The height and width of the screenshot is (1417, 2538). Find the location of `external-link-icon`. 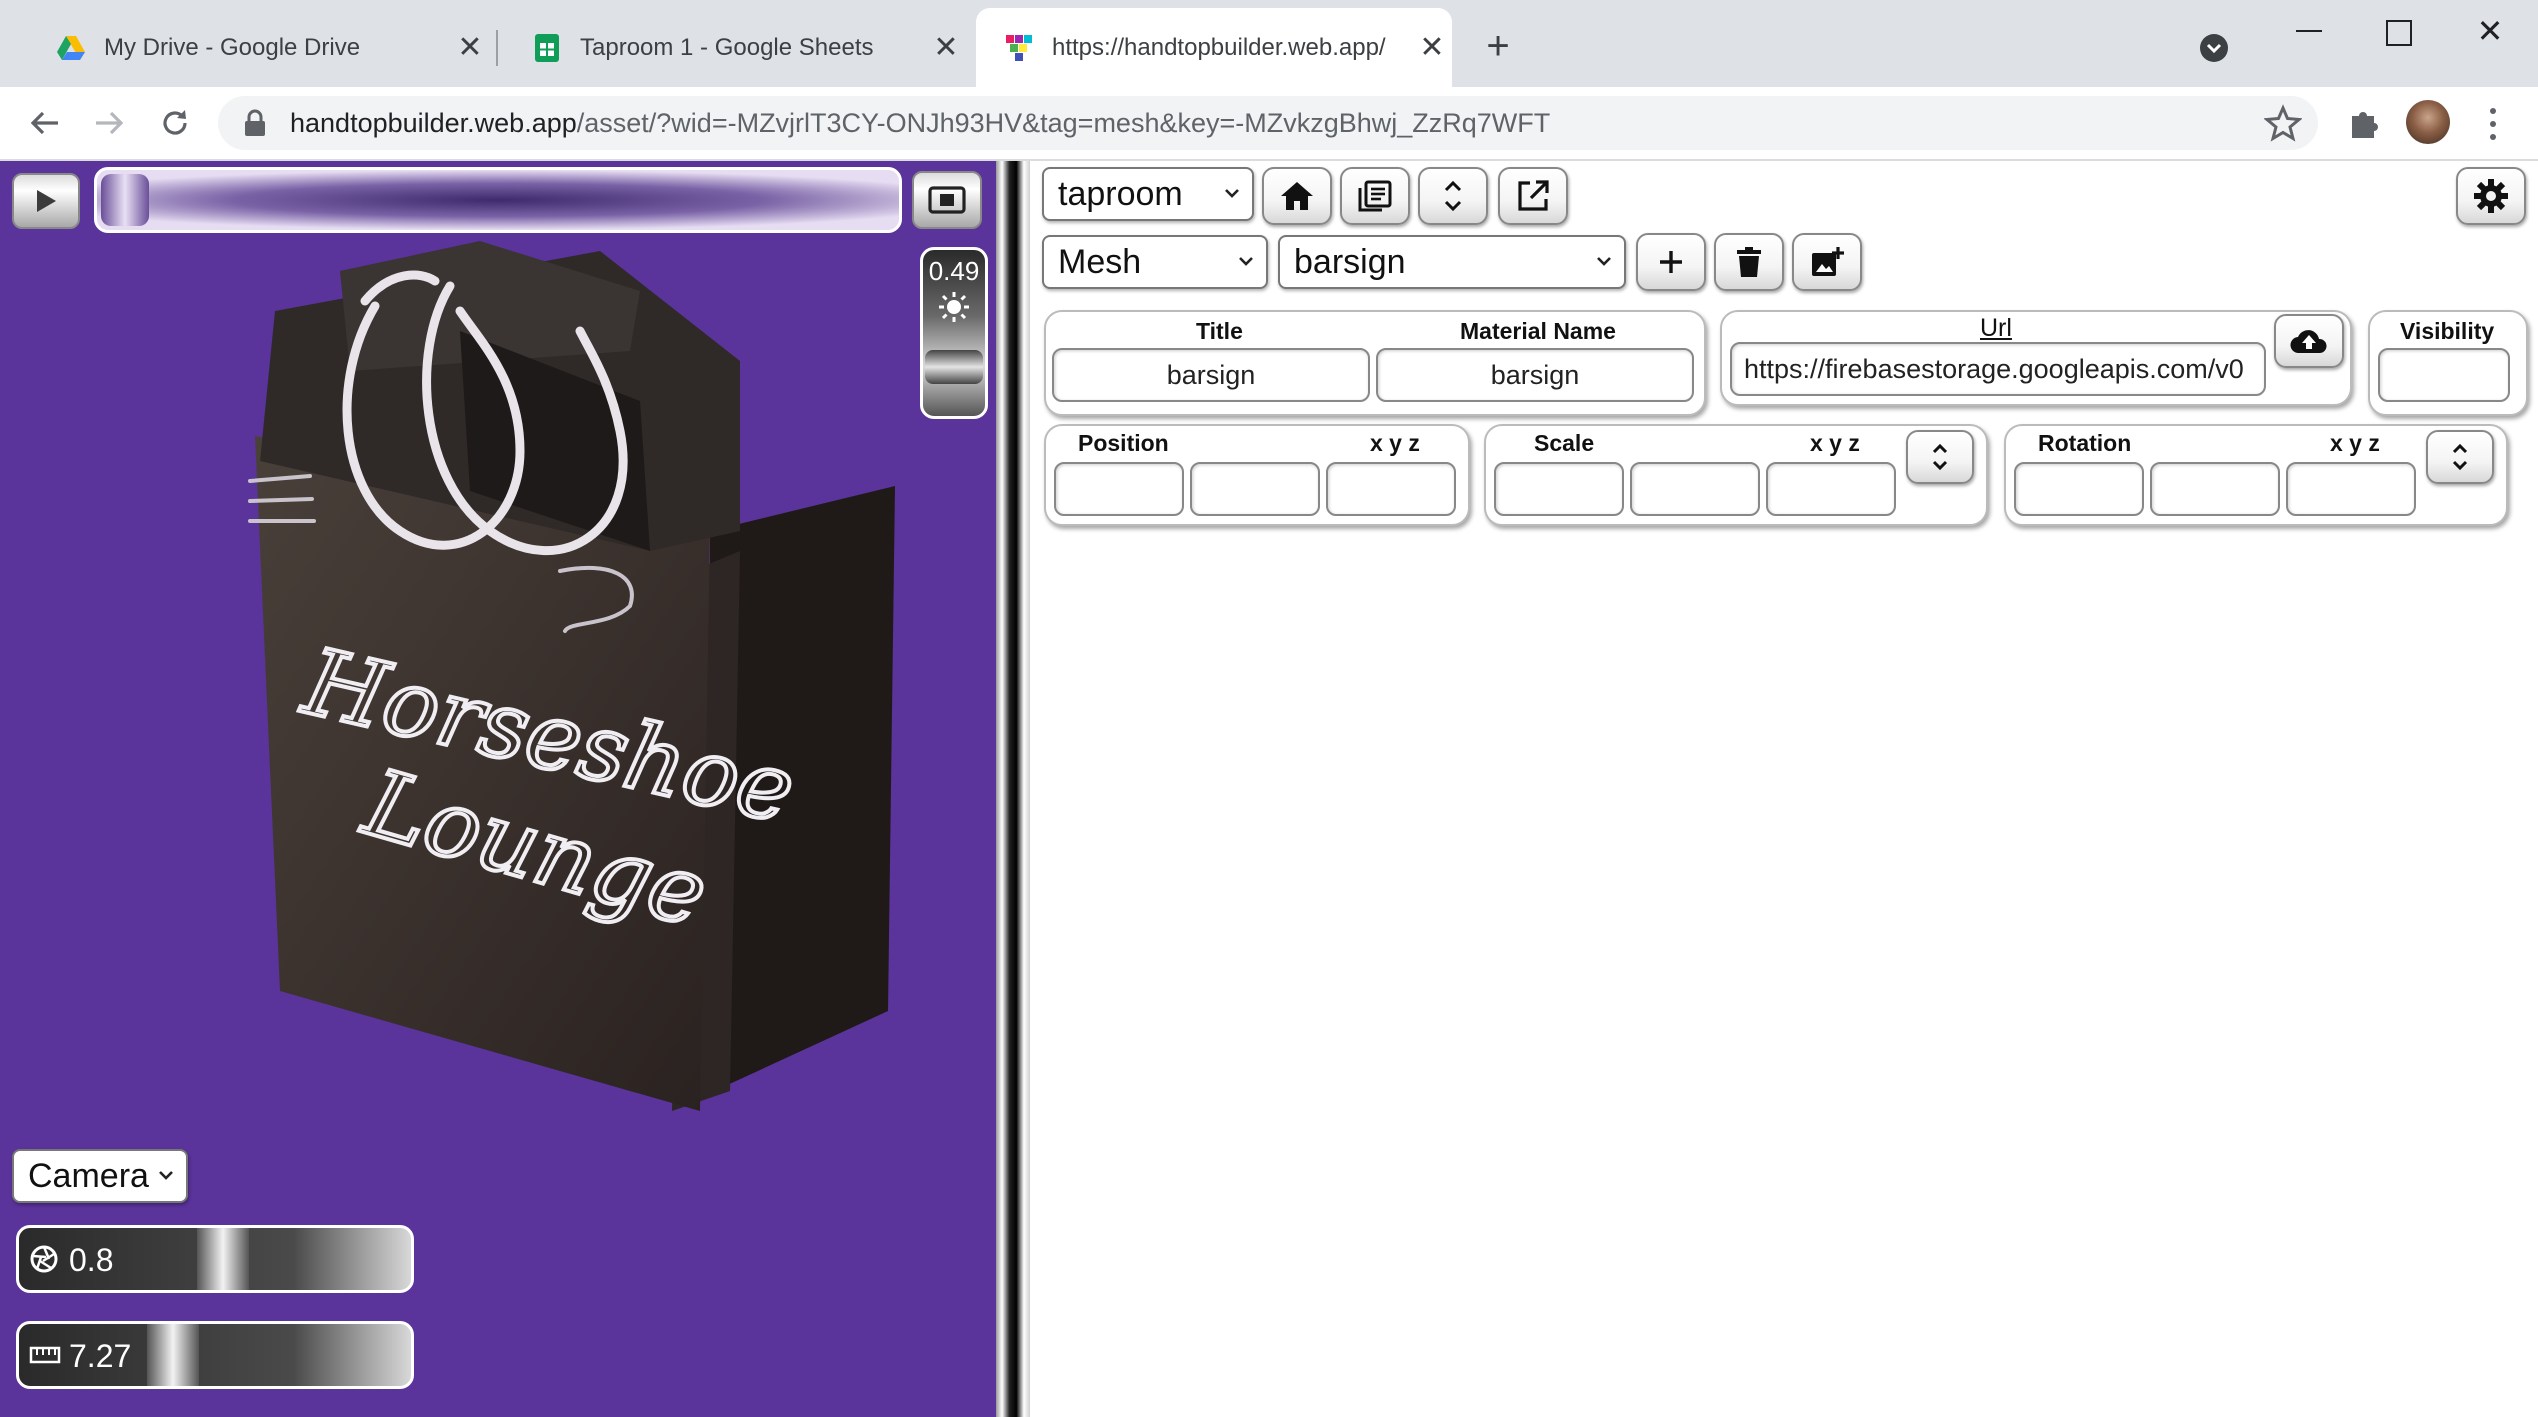

external-link-icon is located at coordinates (1533, 195).